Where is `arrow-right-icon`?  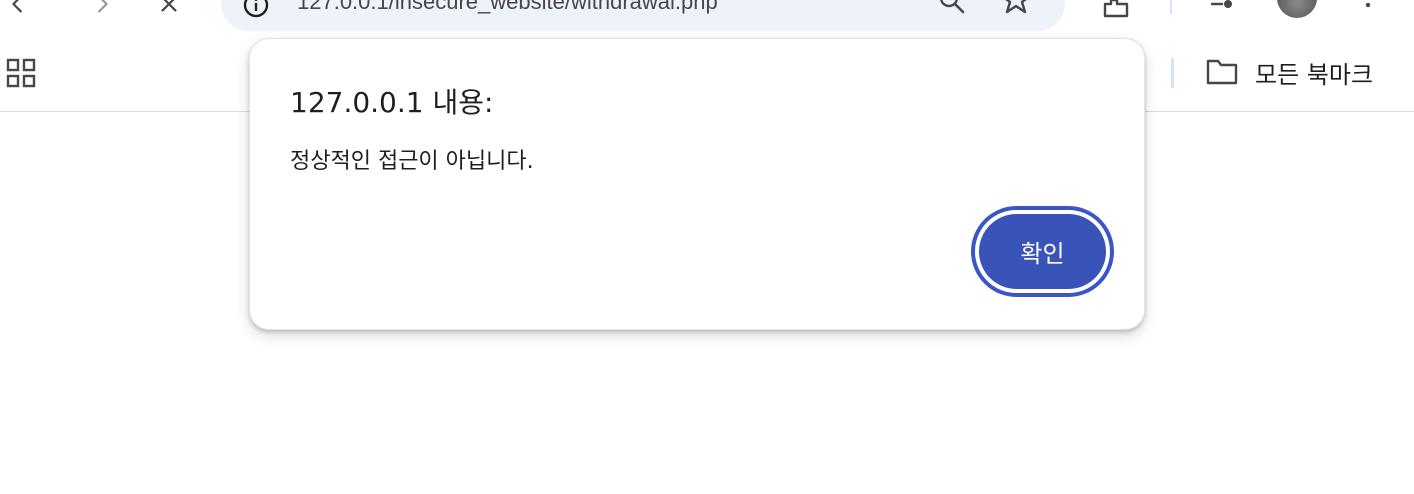 arrow-right-icon is located at coordinates (103, 6).